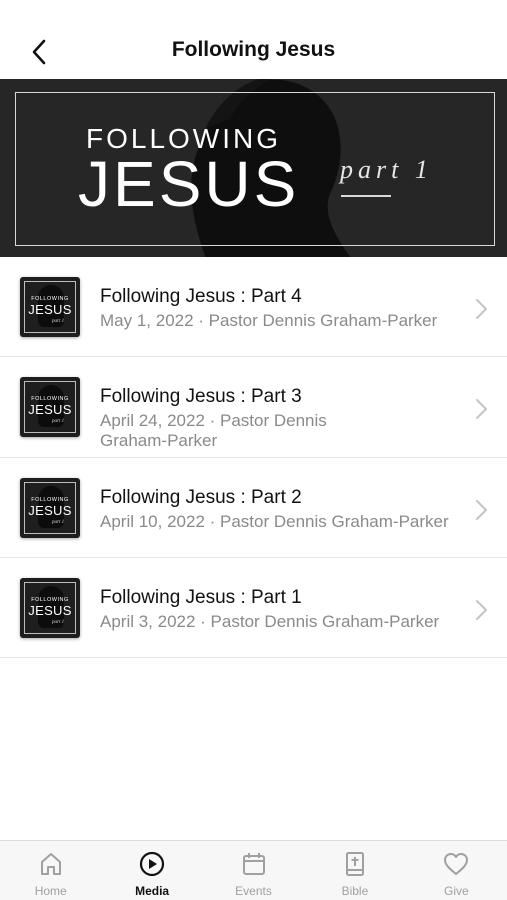 This screenshot has width=507, height=900. Describe the element at coordinates (201, 396) in the screenshot. I see `item-title: Following Jesus : Part 3` at that location.